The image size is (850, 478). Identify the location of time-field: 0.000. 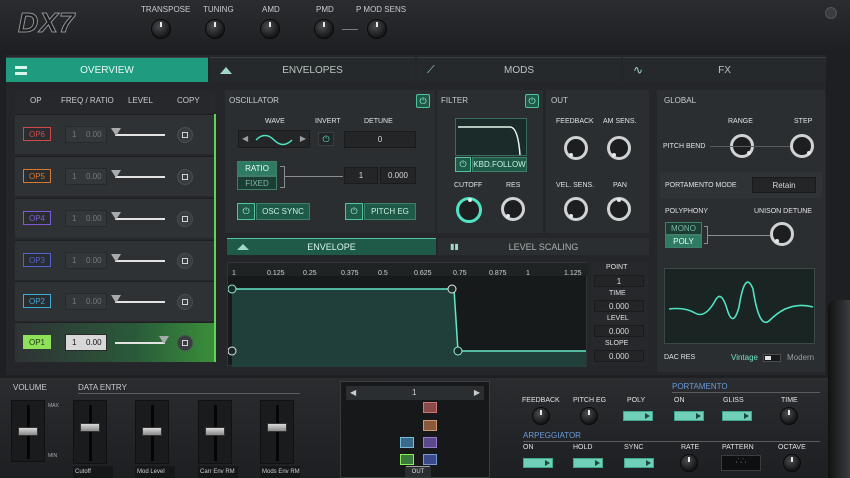
(619, 306).